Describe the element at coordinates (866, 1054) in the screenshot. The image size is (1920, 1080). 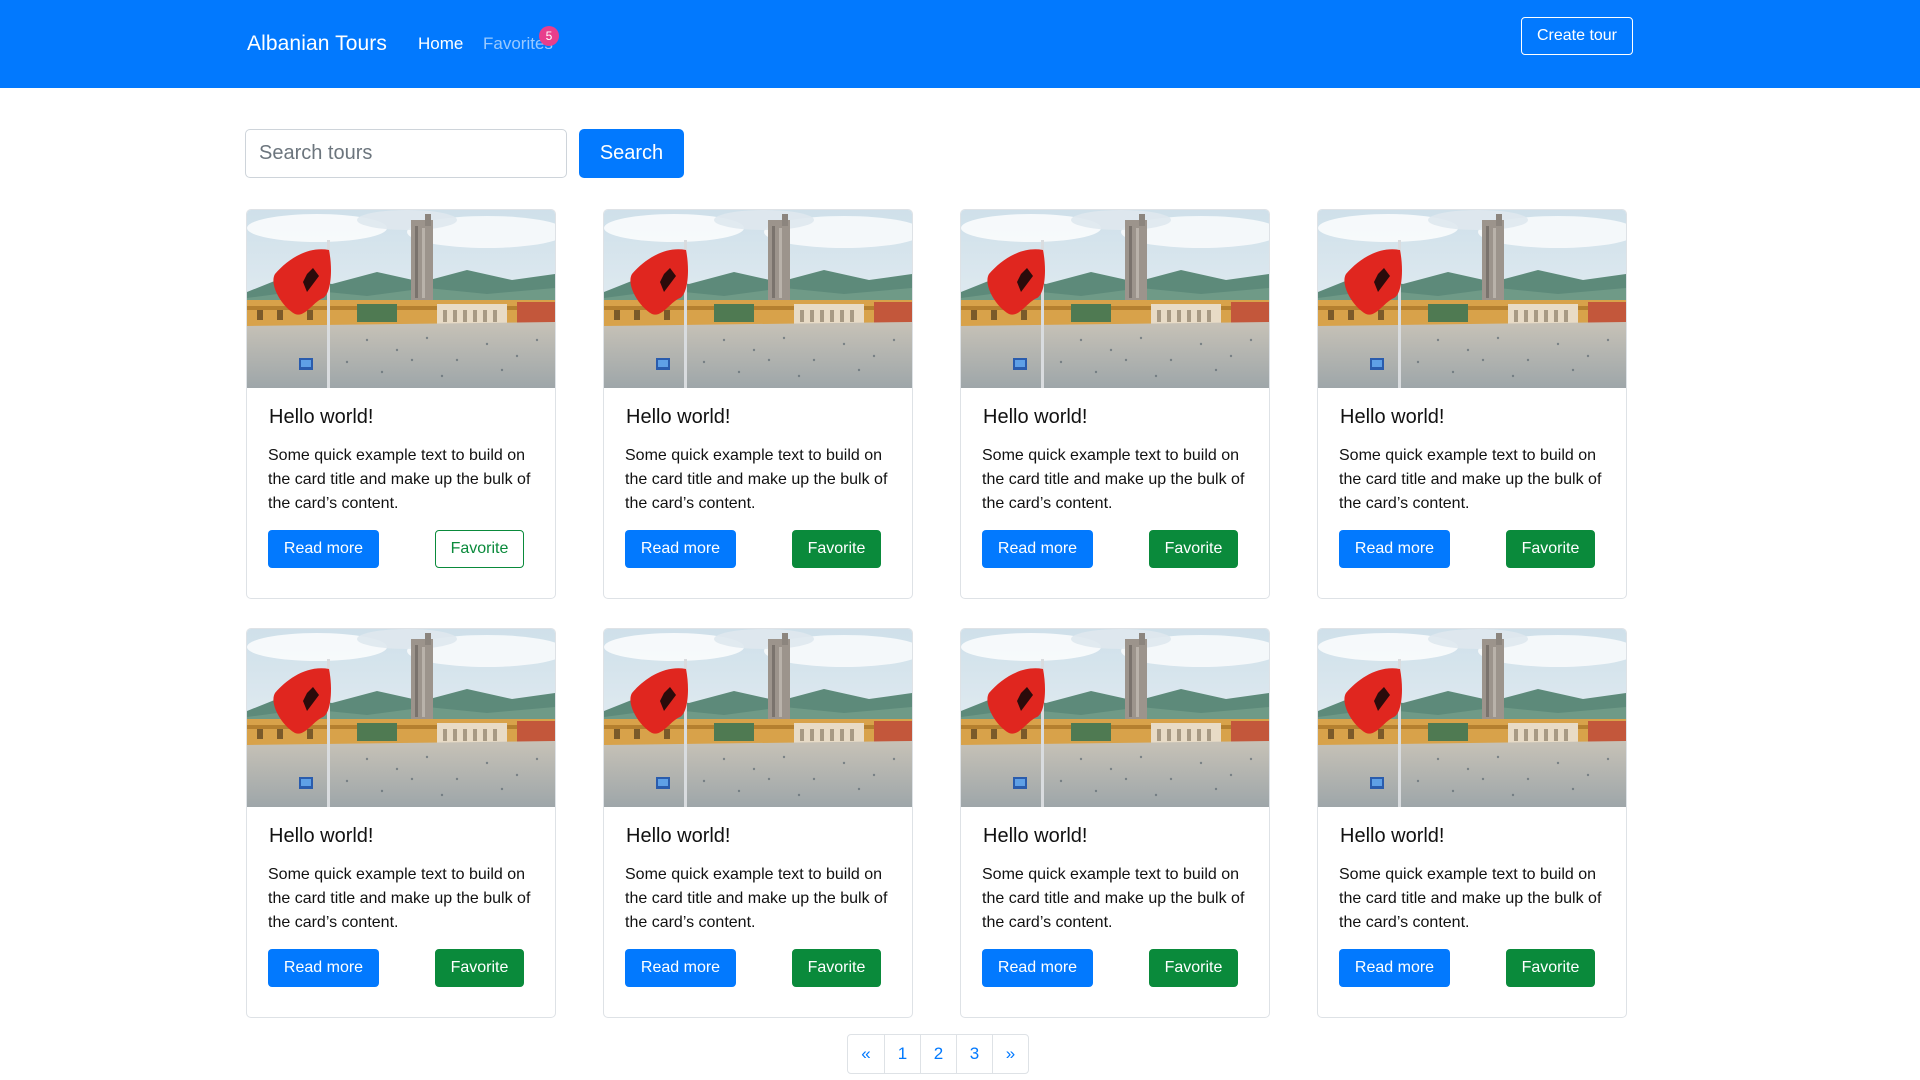
I see `pagination-prev: «` at that location.